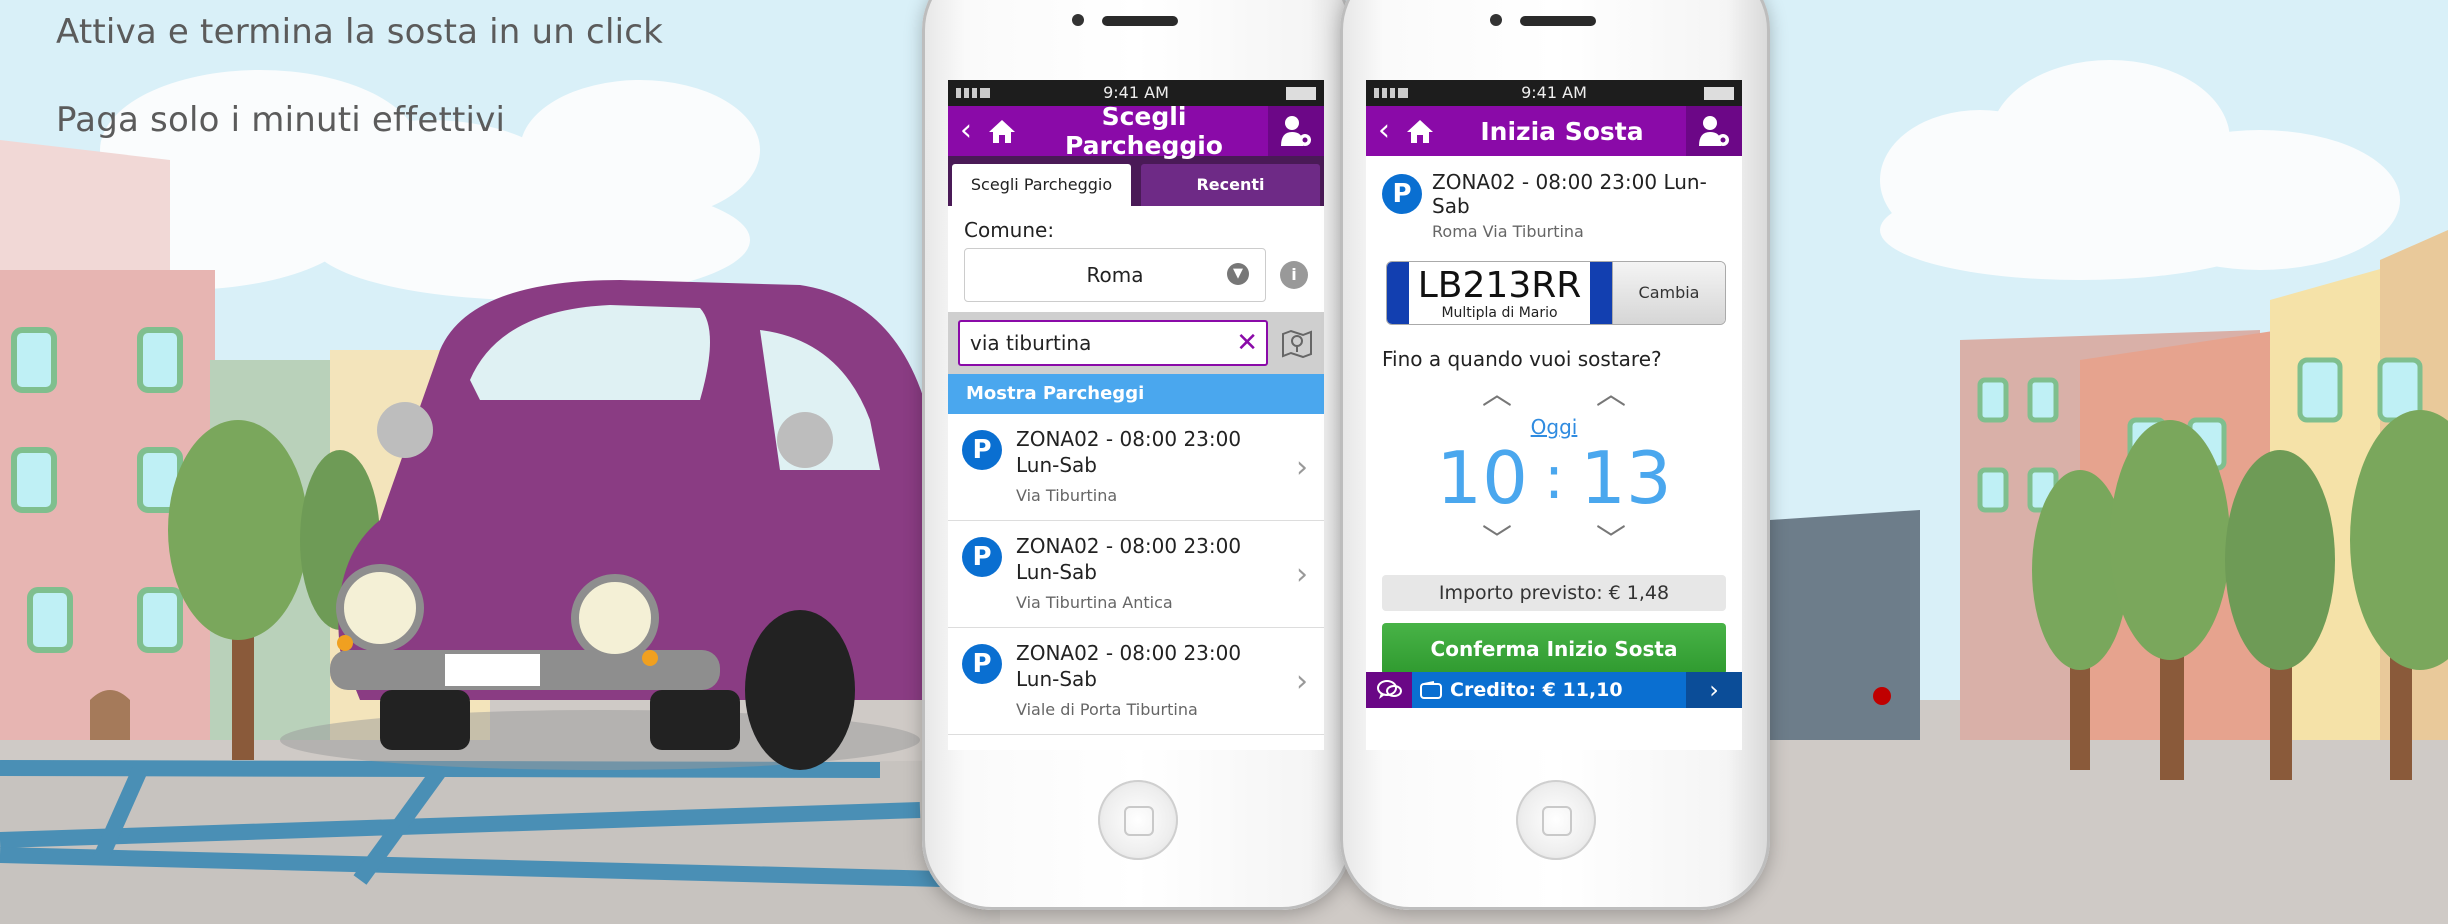  I want to click on wallet-icon, so click(1431, 690).